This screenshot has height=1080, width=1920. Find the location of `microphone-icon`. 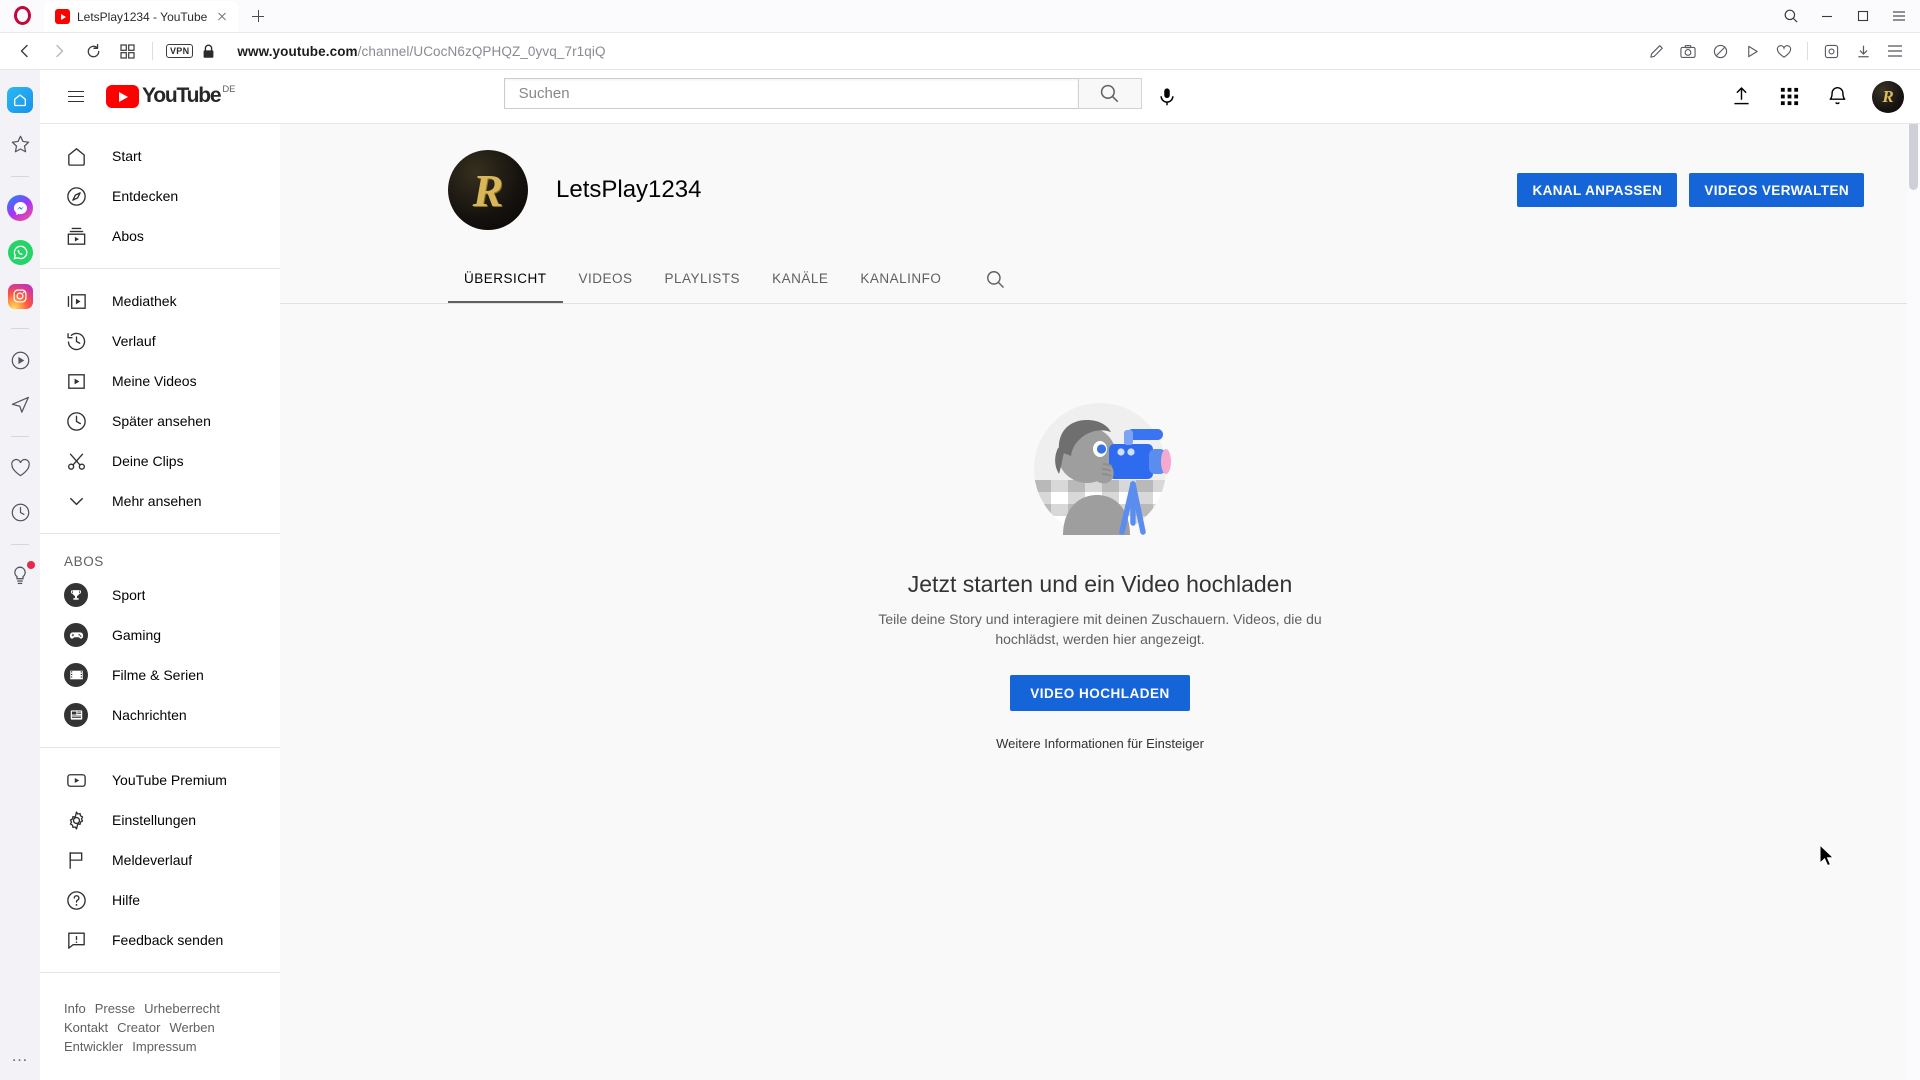

microphone-icon is located at coordinates (1167, 96).